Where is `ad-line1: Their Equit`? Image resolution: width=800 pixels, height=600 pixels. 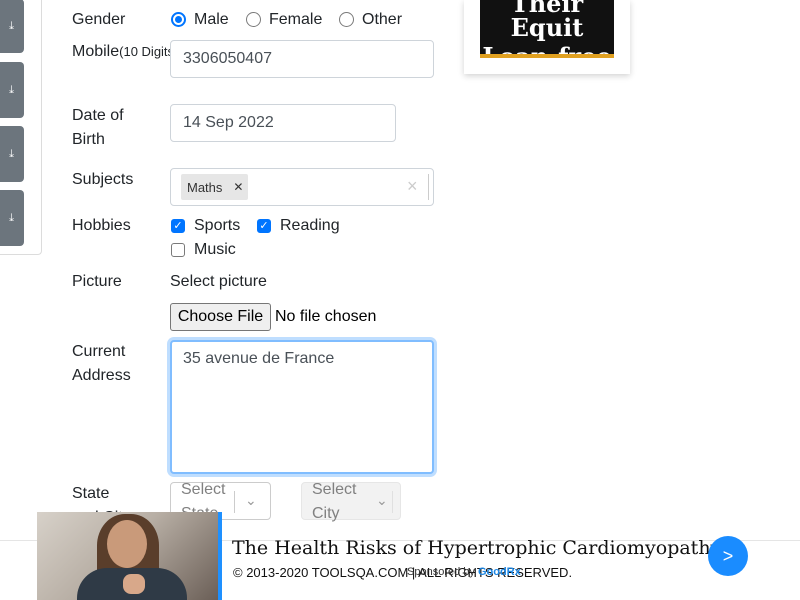
ad-line1: Their Equit is located at coordinates (547, 21).